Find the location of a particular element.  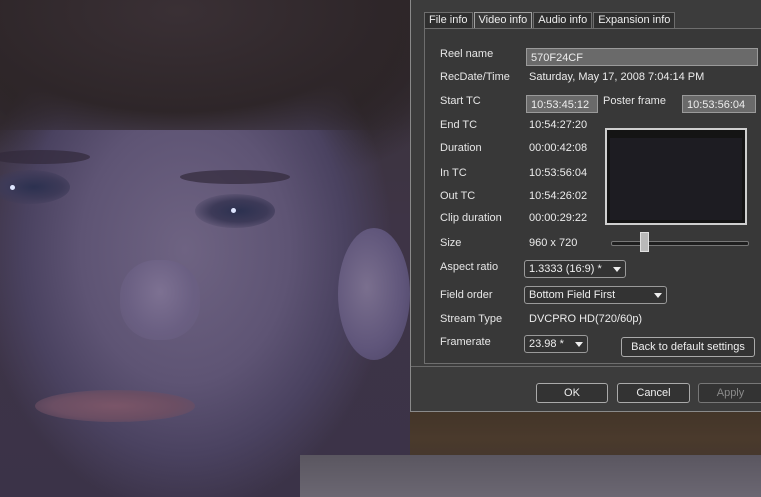

reel-name-field: 570F24CF is located at coordinates (642, 57).